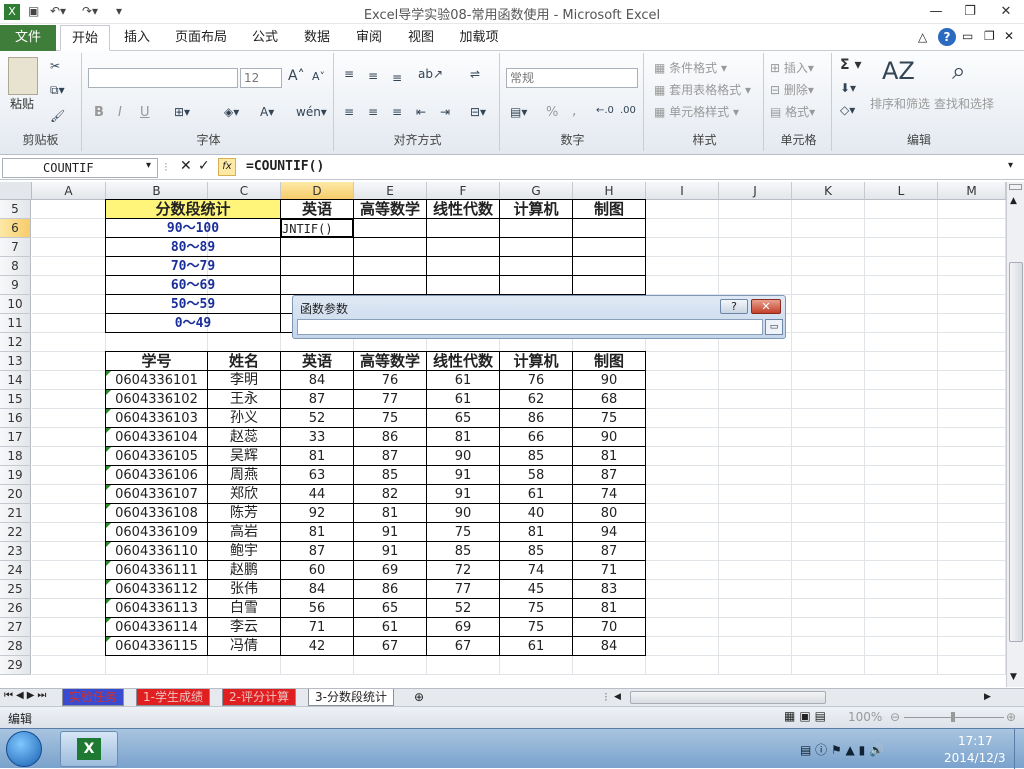  Describe the element at coordinates (15, 437) in the screenshot. I see `row-header-17: 17` at that location.